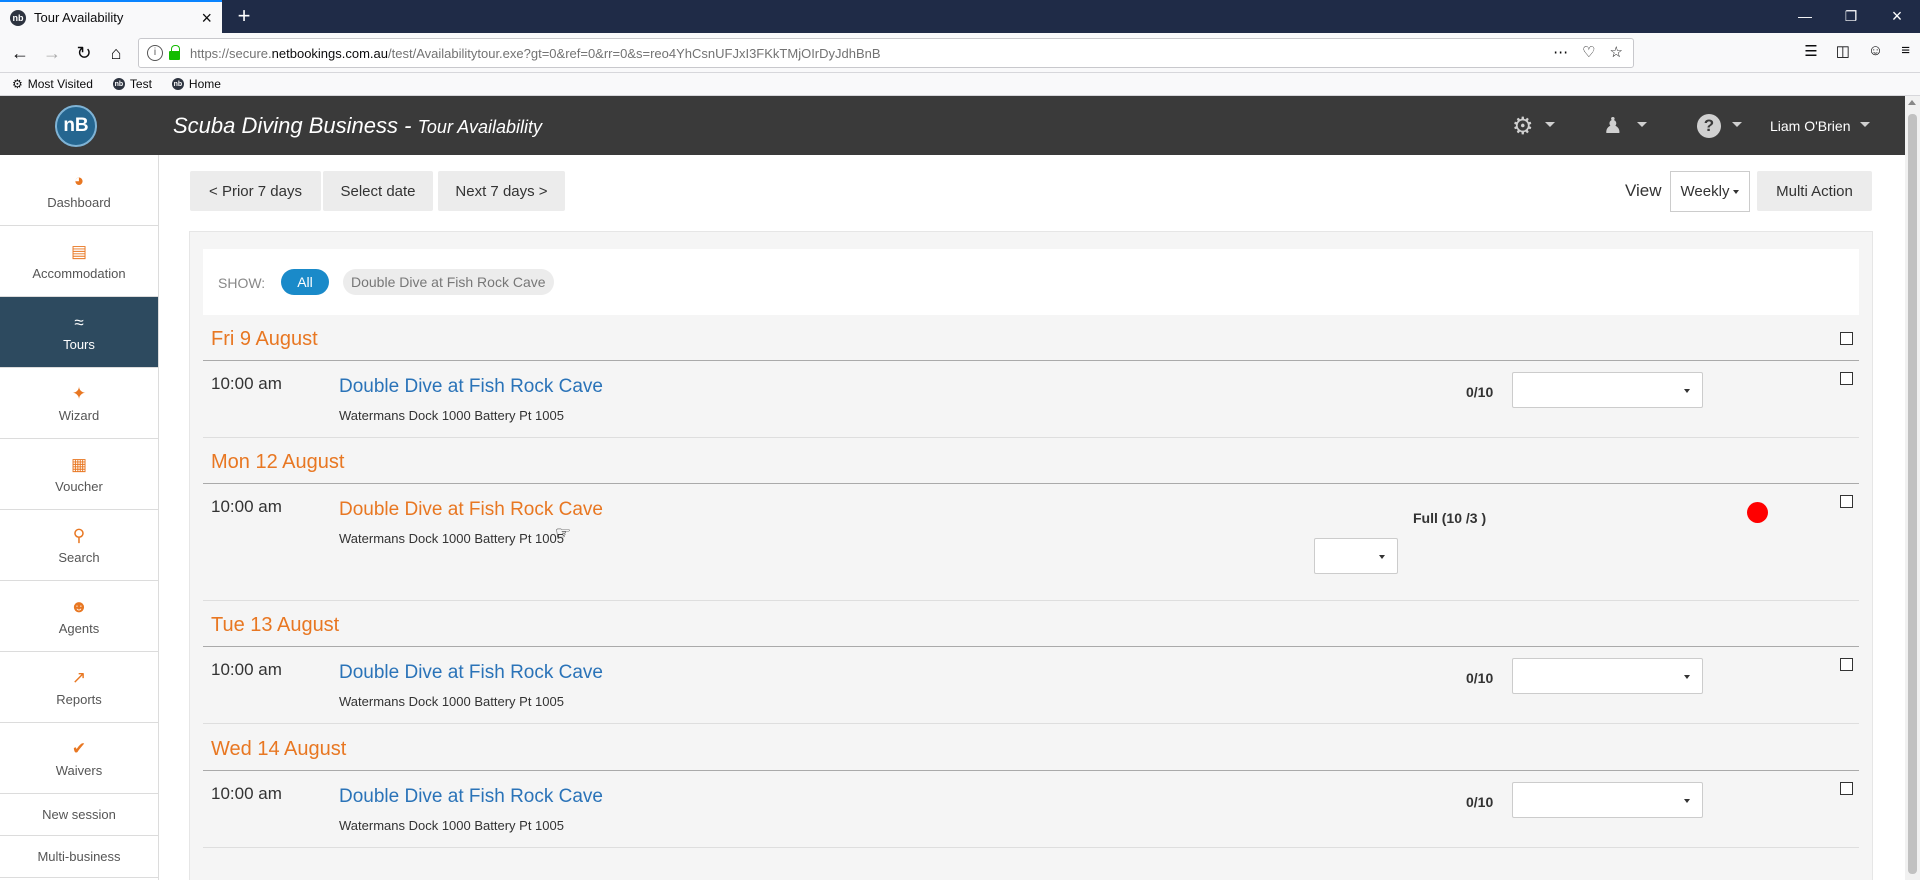 This screenshot has width=1920, height=880. I want to click on page-actions-icon: ⋯, so click(1560, 52).